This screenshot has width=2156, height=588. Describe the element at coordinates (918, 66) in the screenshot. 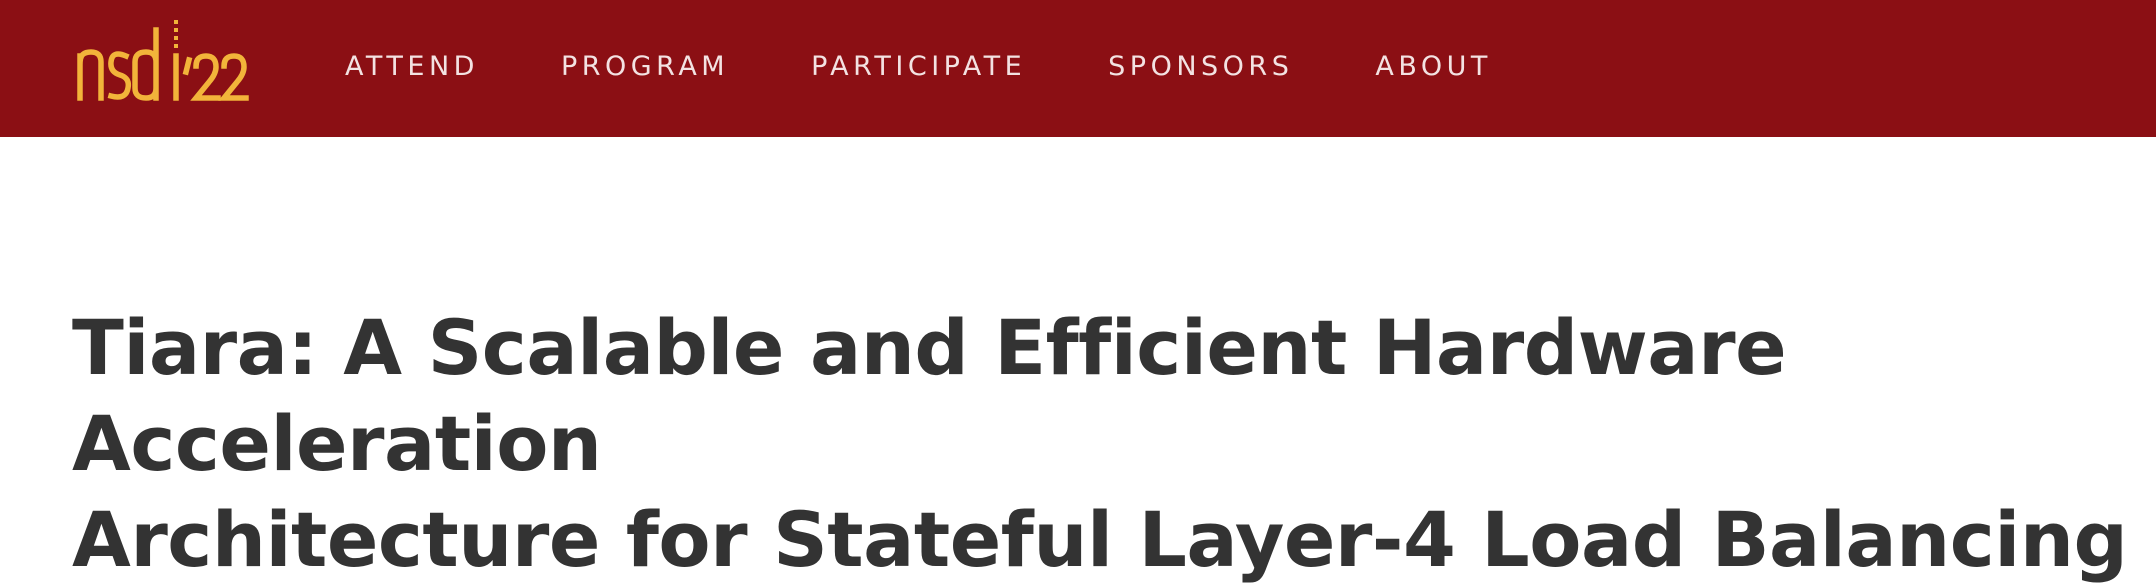

I see `nav-participate: PARTICIPATE` at that location.